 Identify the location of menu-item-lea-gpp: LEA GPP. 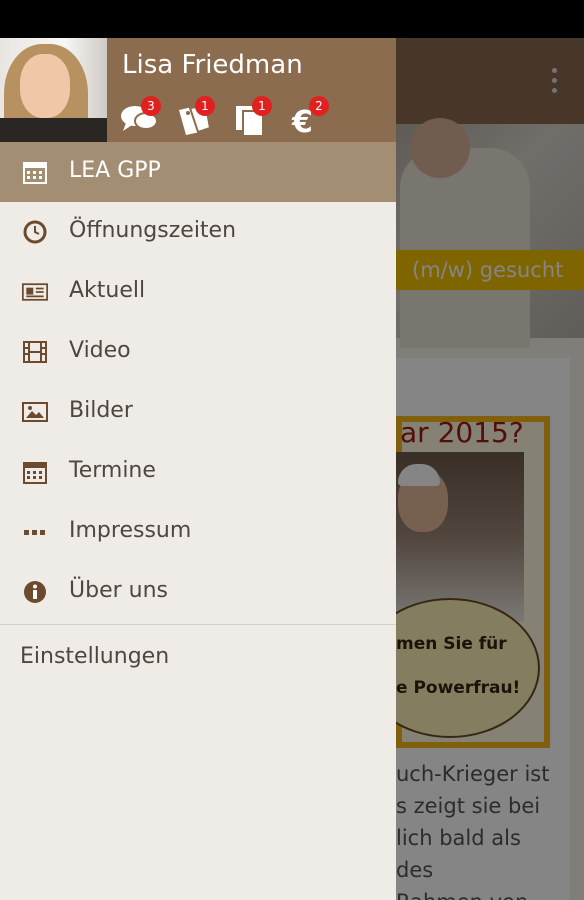
(198, 172).